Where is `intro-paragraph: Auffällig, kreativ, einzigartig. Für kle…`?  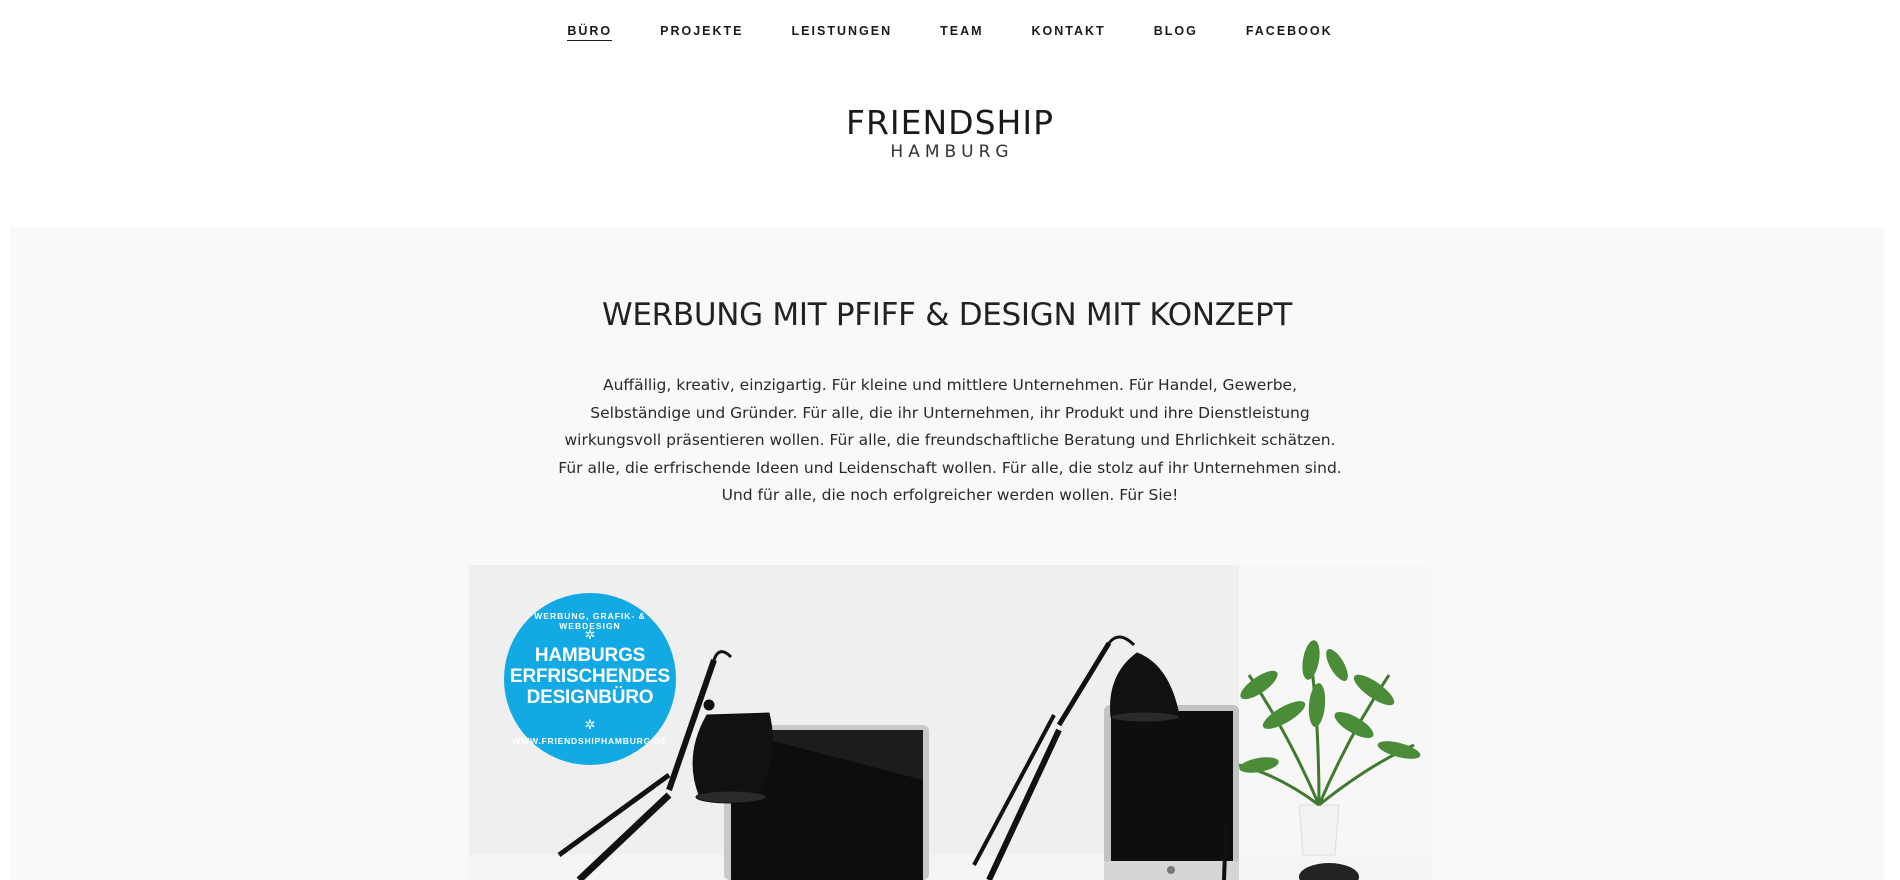
intro-paragraph: Auffällig, kreativ, einzigartig. Für kle… is located at coordinates (950, 440).